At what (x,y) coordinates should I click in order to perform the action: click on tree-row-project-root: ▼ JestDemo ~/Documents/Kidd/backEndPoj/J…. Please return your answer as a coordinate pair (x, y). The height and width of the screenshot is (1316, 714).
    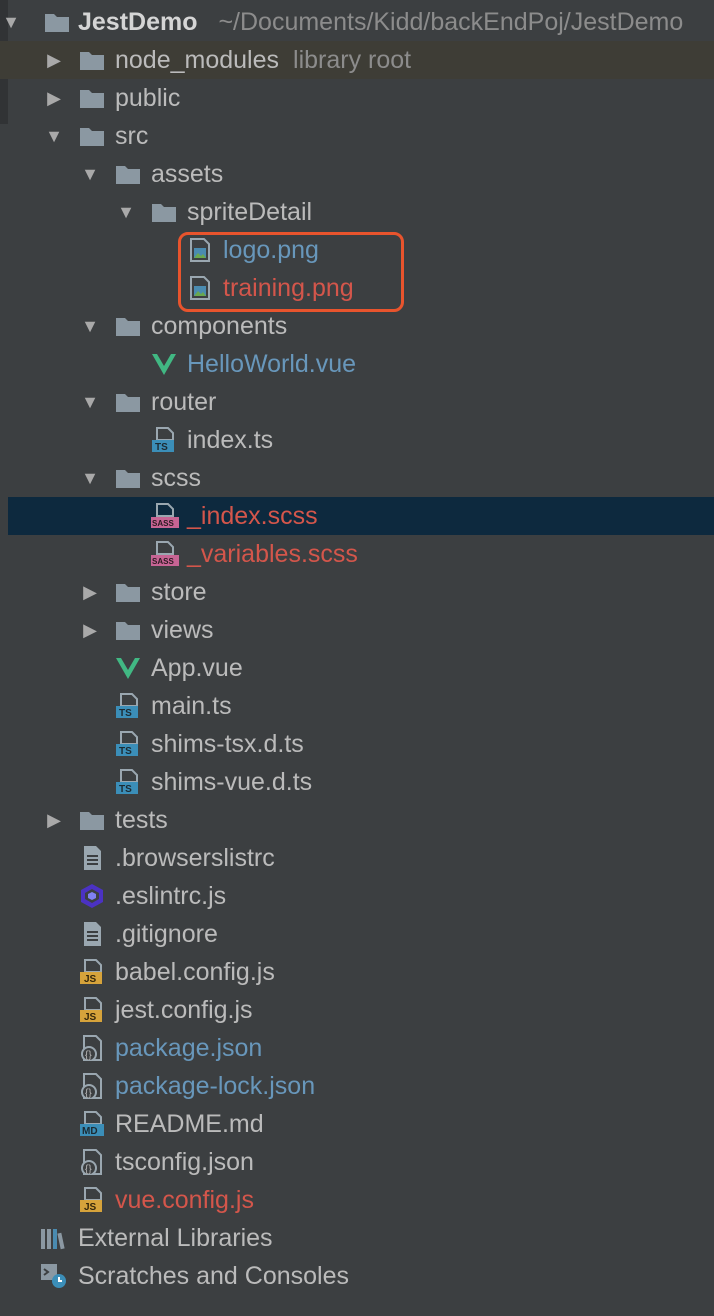
    Looking at the image, I should click on (357, 22).